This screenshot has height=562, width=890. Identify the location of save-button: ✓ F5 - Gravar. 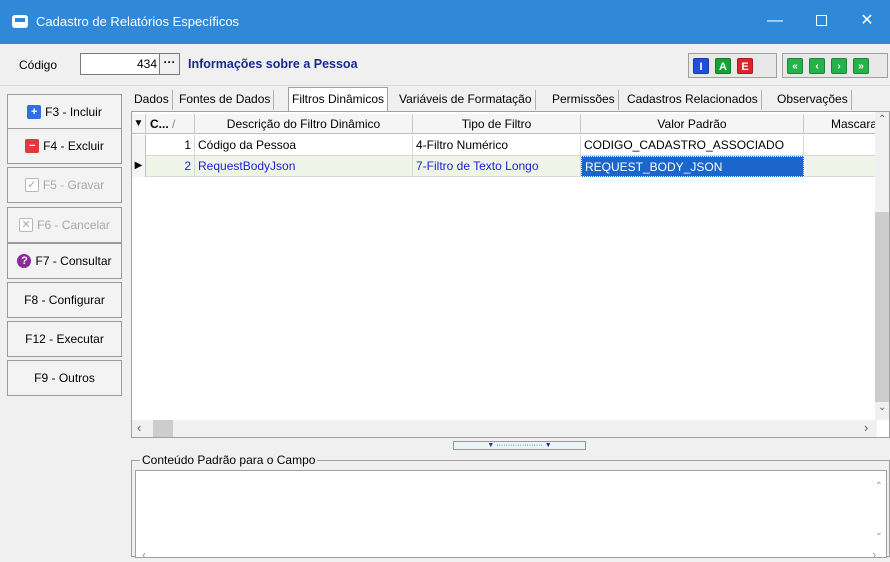
(64, 185).